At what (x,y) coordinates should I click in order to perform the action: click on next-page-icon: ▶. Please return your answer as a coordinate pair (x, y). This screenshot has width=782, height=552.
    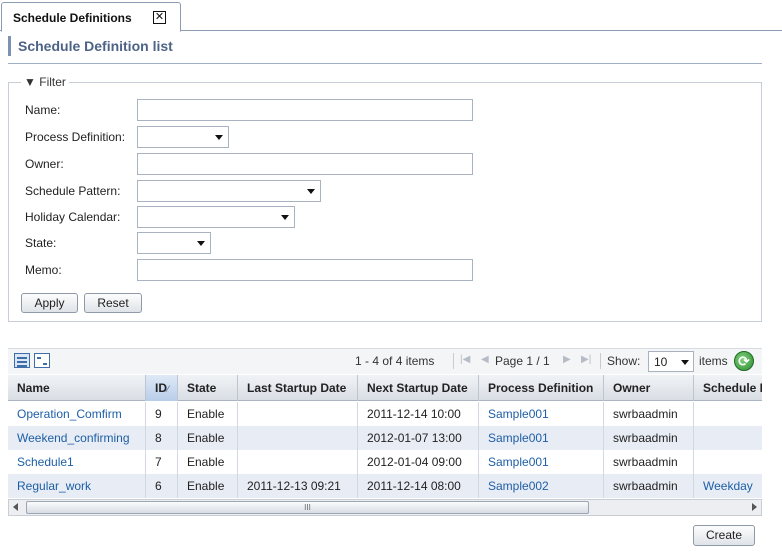
    Looking at the image, I should click on (567, 359).